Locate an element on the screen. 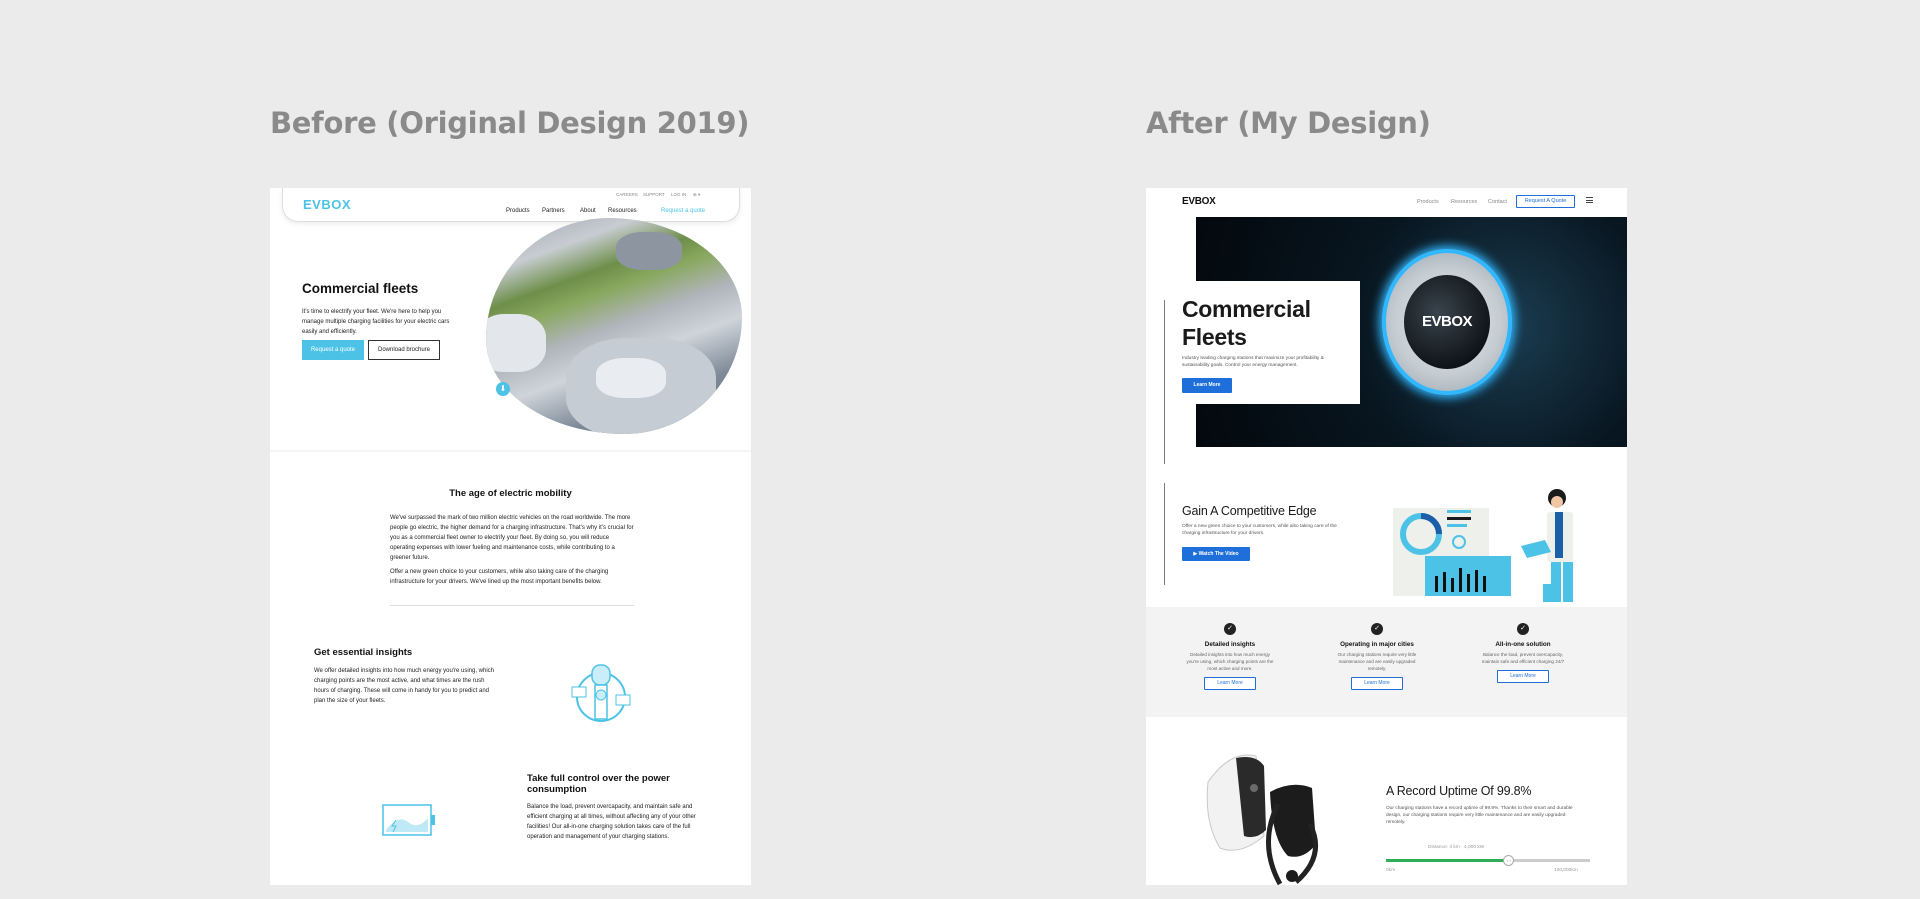 Image resolution: width=1920 pixels, height=899 pixels. feature-title: All-in-one solution is located at coordinates (1523, 644).